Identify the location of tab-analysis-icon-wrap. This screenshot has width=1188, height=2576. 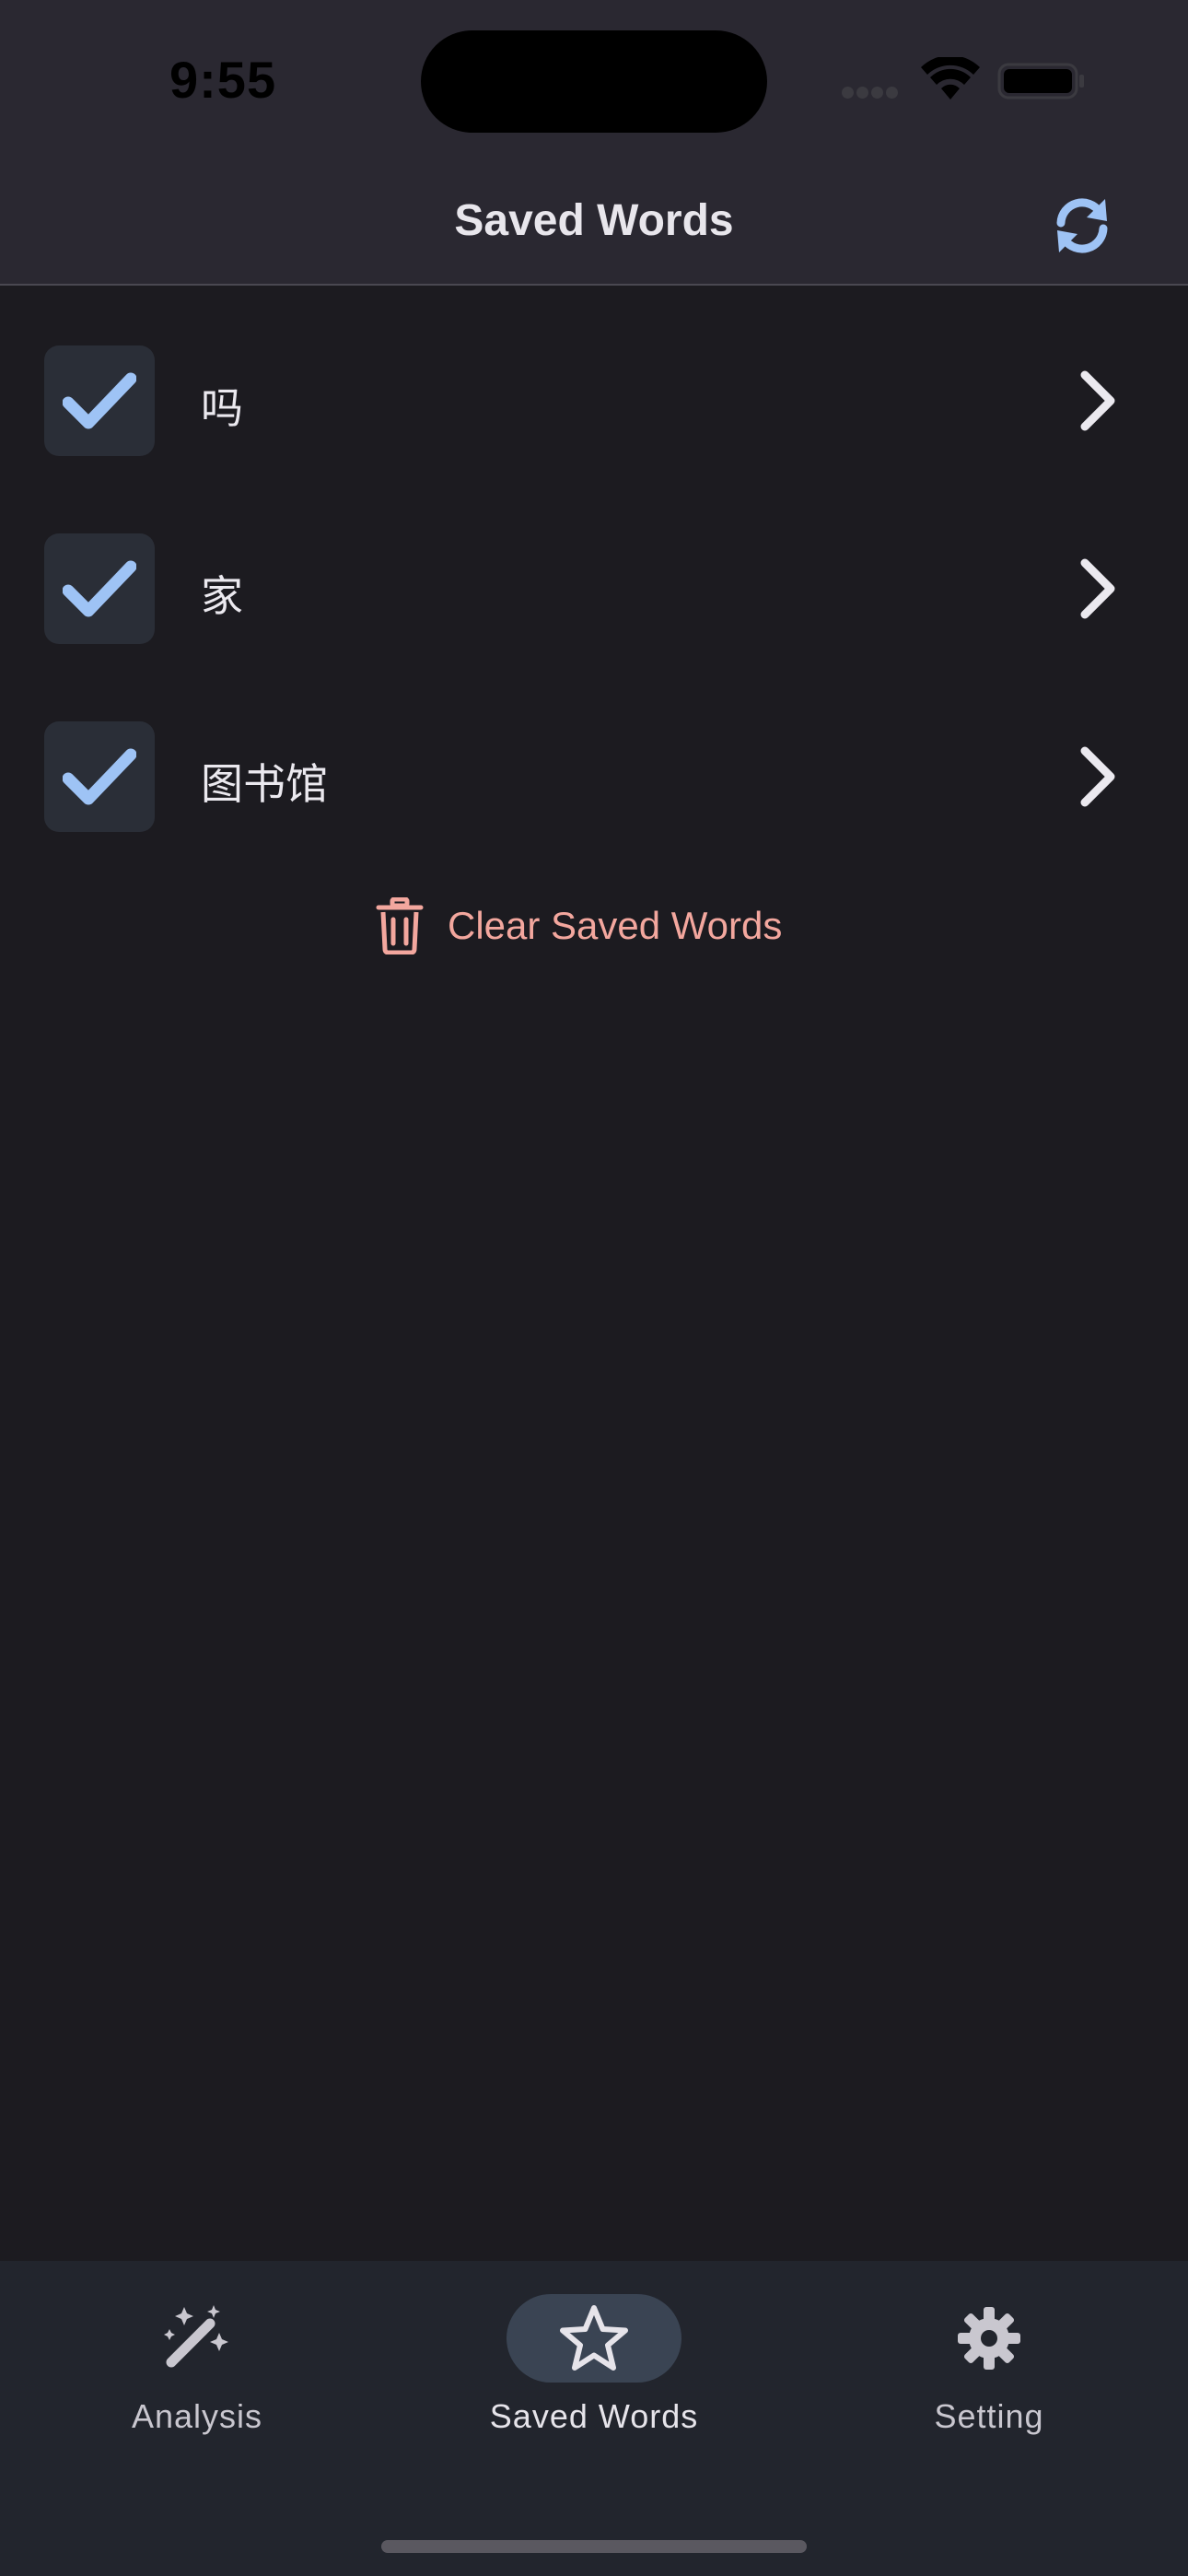
(197, 2338).